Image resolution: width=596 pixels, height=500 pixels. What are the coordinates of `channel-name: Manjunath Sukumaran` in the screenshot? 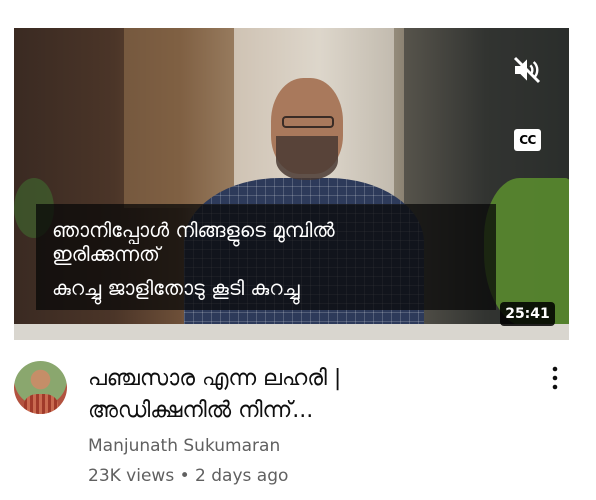 It's located at (184, 446).